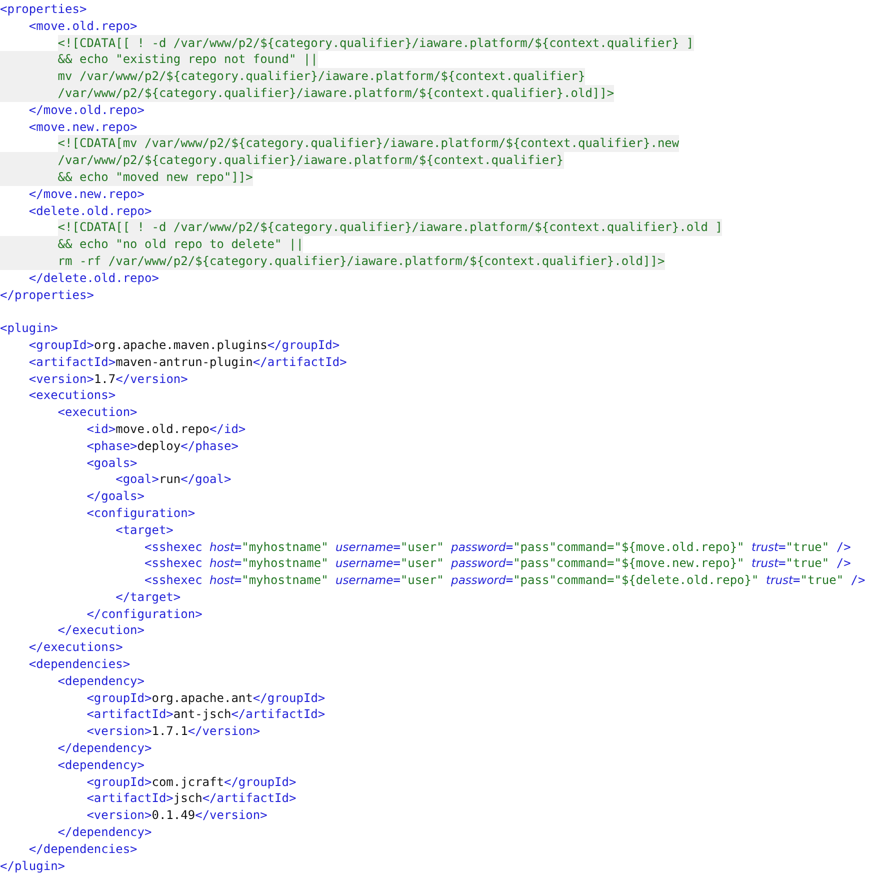  Describe the element at coordinates (144, 530) in the screenshot. I see `code-line: <target>` at that location.